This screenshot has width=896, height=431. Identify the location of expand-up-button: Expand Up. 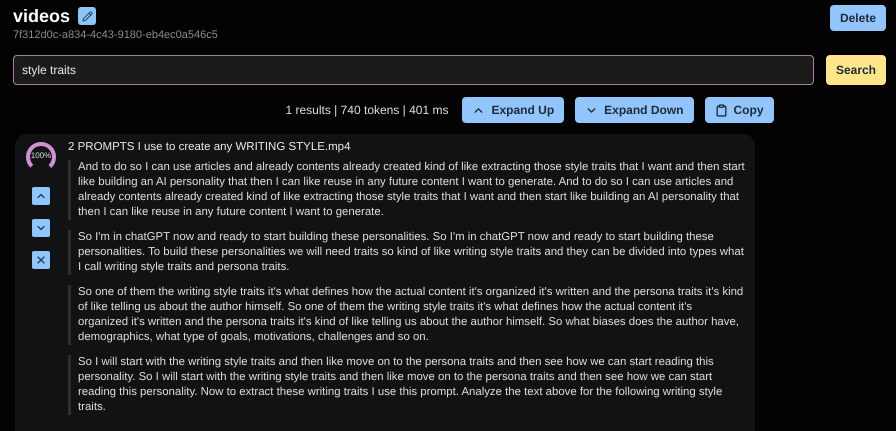
(513, 110).